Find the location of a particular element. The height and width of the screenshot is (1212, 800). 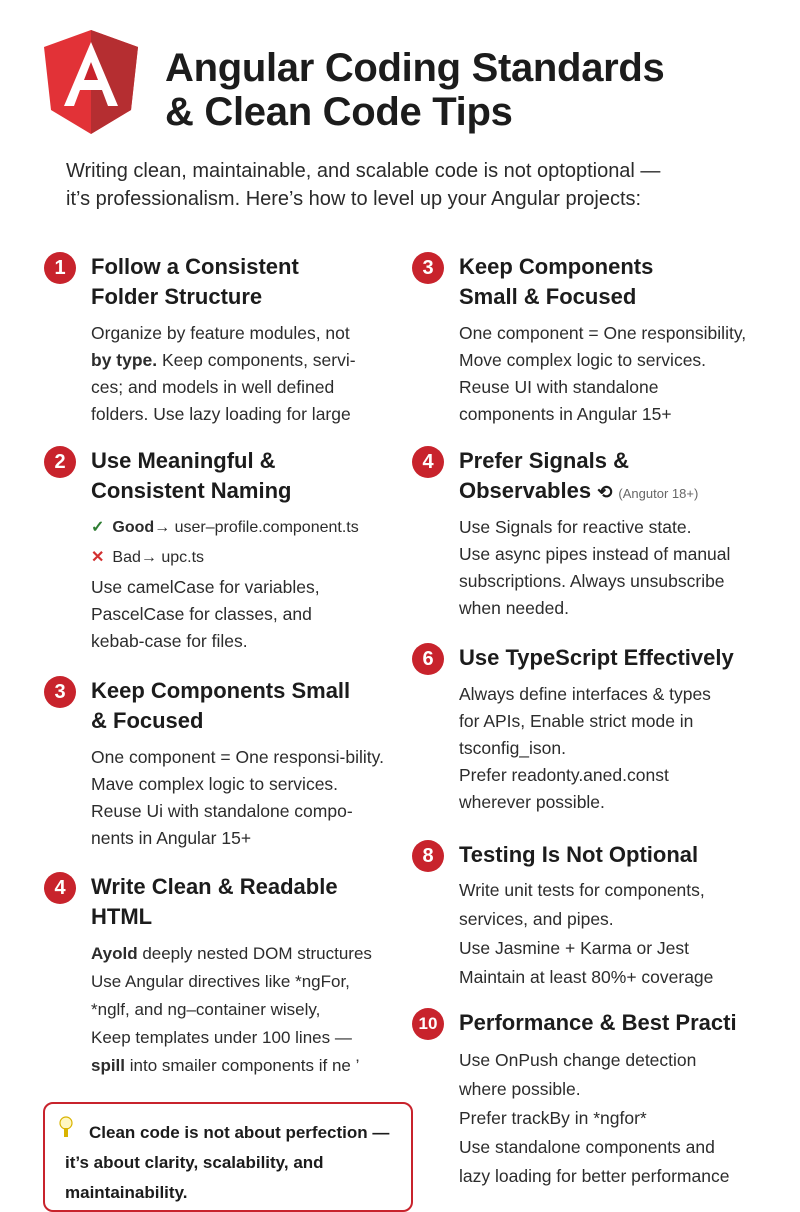

cross-icon: ✕ is located at coordinates (98, 557).